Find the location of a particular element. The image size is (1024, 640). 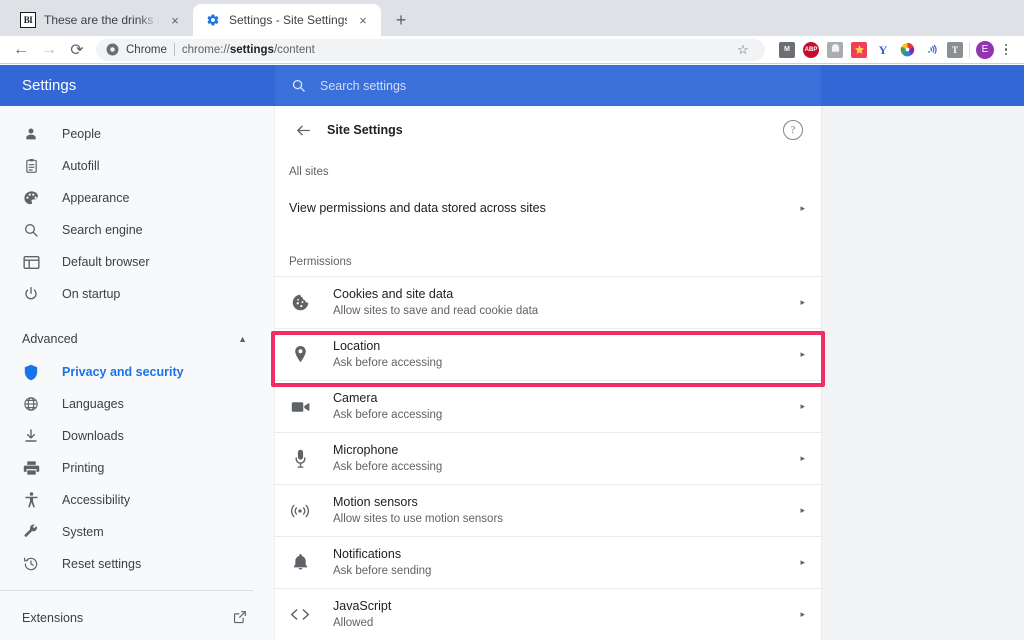

clipboard-icon is located at coordinates (31, 166).